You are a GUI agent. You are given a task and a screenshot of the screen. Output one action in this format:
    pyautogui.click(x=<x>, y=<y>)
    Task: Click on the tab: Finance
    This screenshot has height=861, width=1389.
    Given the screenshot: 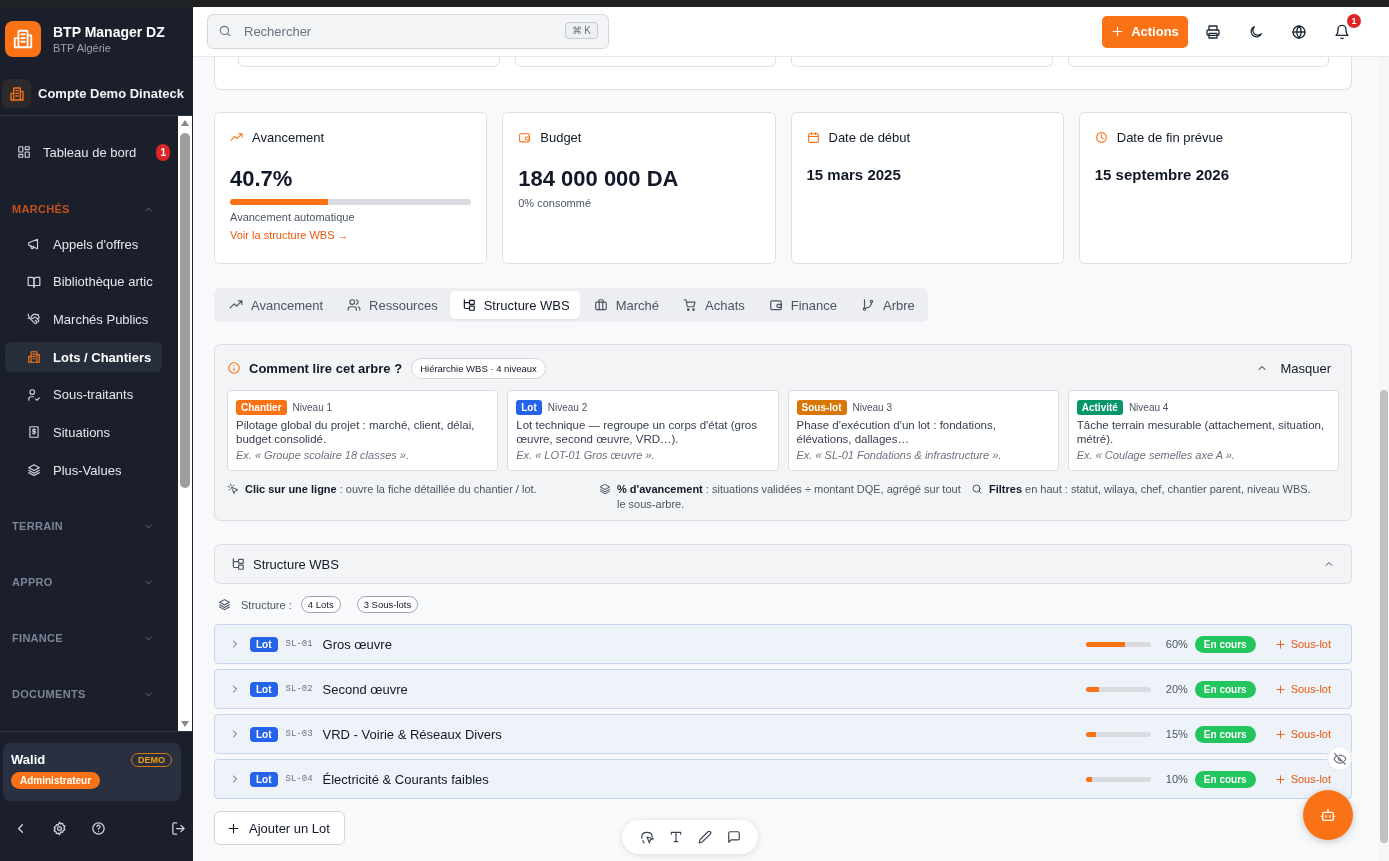 What is the action you would take?
    pyautogui.click(x=801, y=305)
    